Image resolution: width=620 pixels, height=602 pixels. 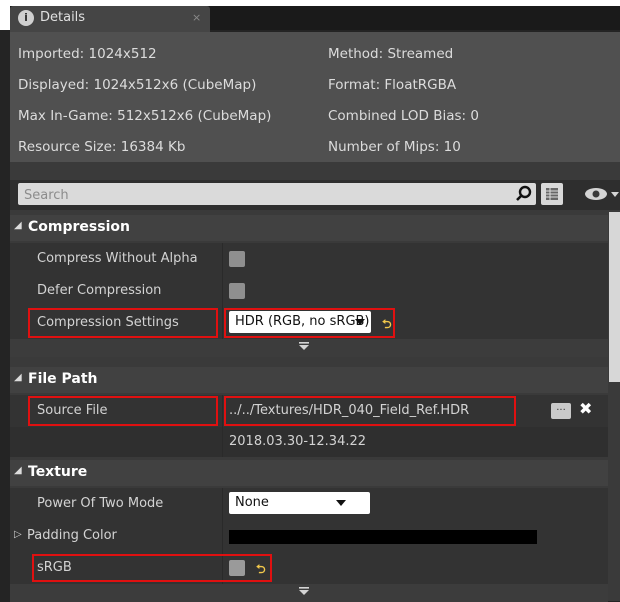 I want to click on highlight-compression-settings-label, so click(x=123, y=323).